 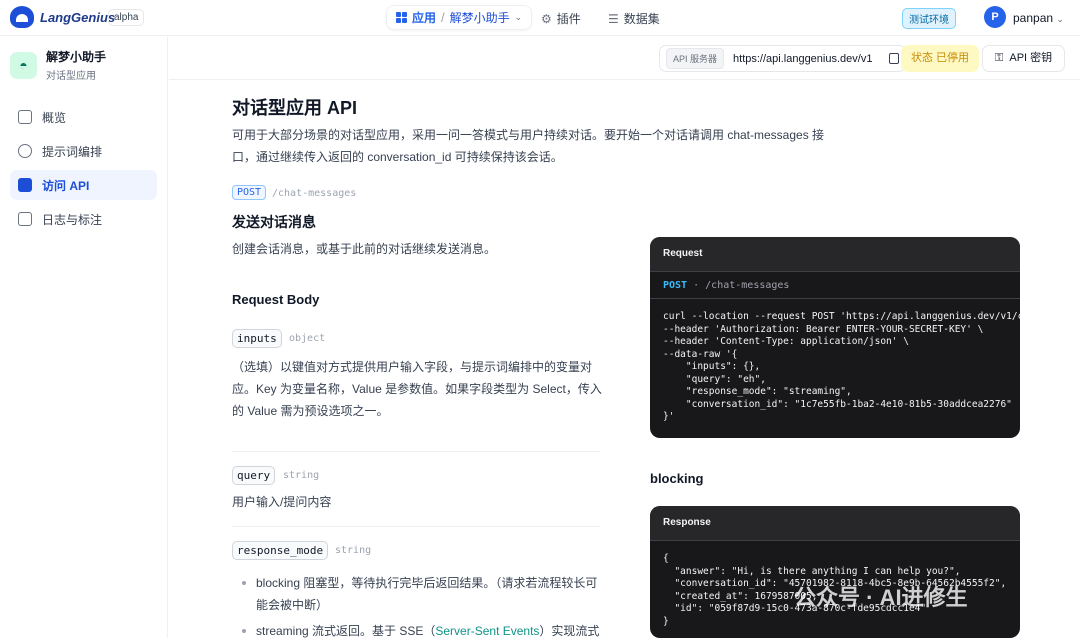 What do you see at coordinates (747, 285) in the screenshot?
I see `request-path: /chat-messages` at bounding box center [747, 285].